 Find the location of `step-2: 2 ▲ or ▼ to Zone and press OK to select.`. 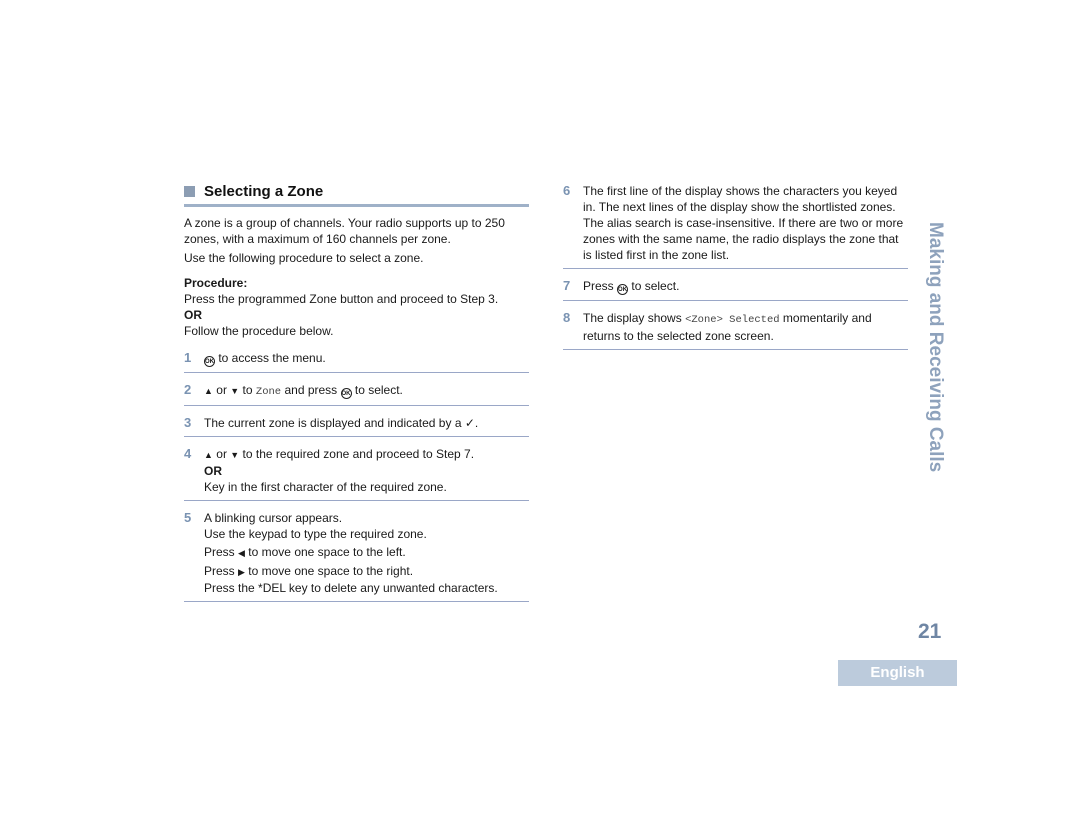

step-2: 2 ▲ or ▼ to Zone and press OK to select. is located at coordinates (356, 392).